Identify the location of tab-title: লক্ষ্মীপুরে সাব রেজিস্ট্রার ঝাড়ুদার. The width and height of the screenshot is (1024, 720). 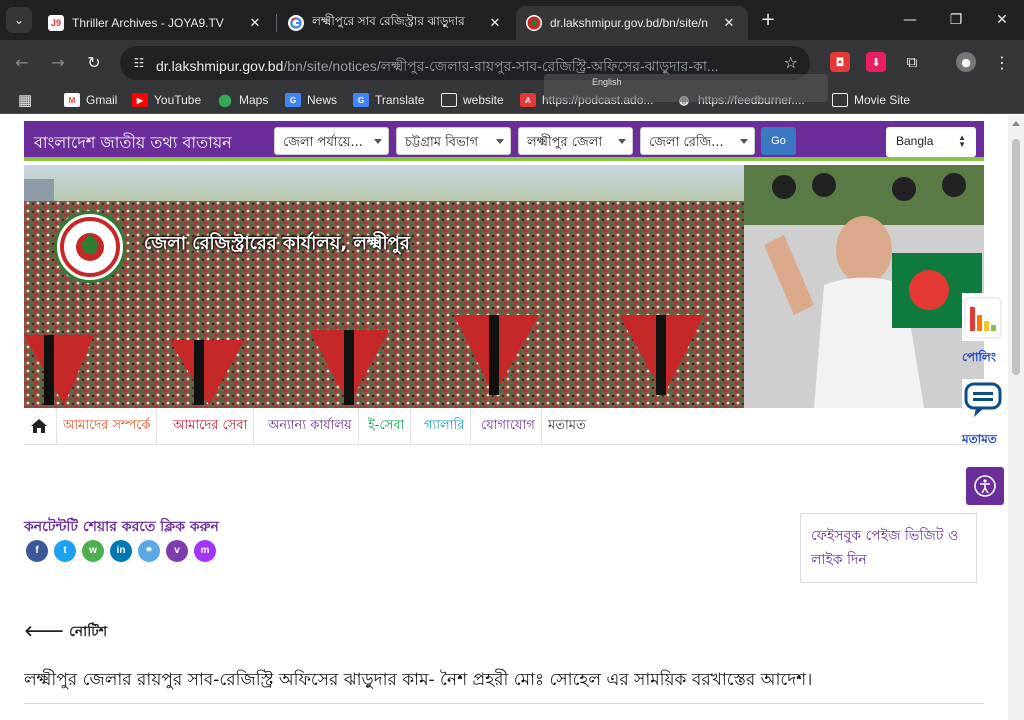
(388, 21).